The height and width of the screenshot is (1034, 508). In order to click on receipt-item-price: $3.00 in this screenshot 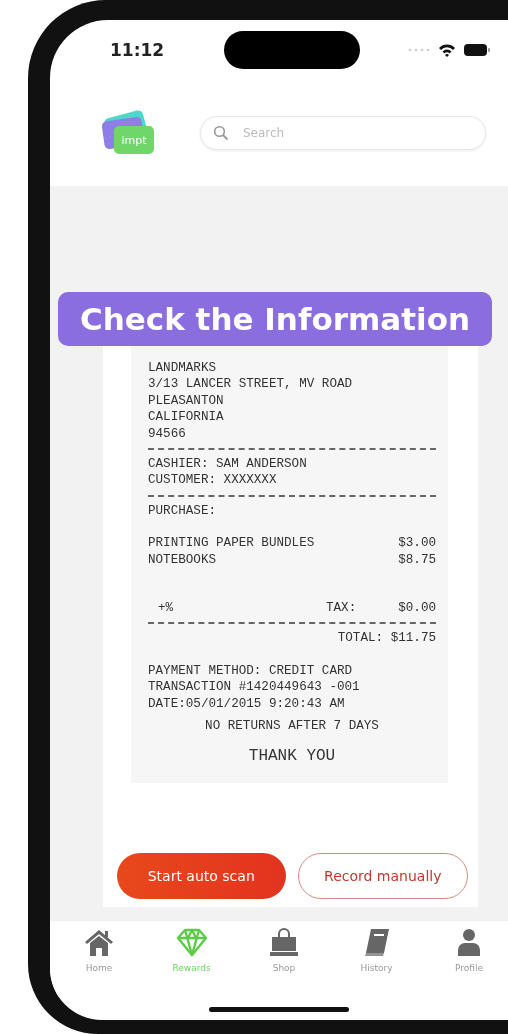, I will do `click(417, 543)`.